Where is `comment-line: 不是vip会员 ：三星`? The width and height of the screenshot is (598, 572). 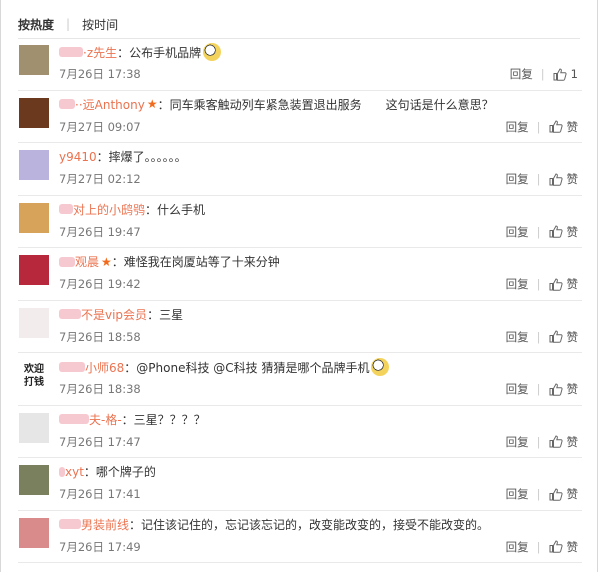 comment-line: 不是vip会员 ：三星 is located at coordinates (320, 314).